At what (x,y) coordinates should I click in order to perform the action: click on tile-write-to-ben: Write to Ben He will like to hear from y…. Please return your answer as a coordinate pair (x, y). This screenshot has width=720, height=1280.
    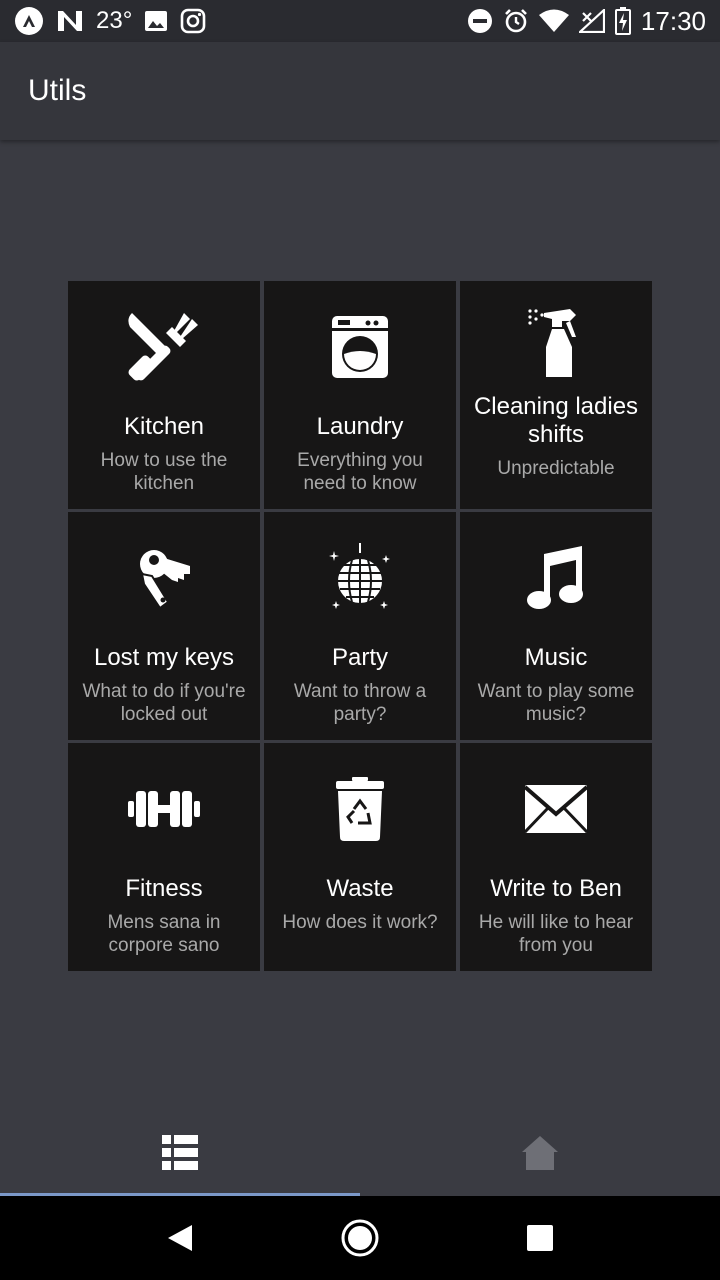
    Looking at the image, I should click on (556, 857).